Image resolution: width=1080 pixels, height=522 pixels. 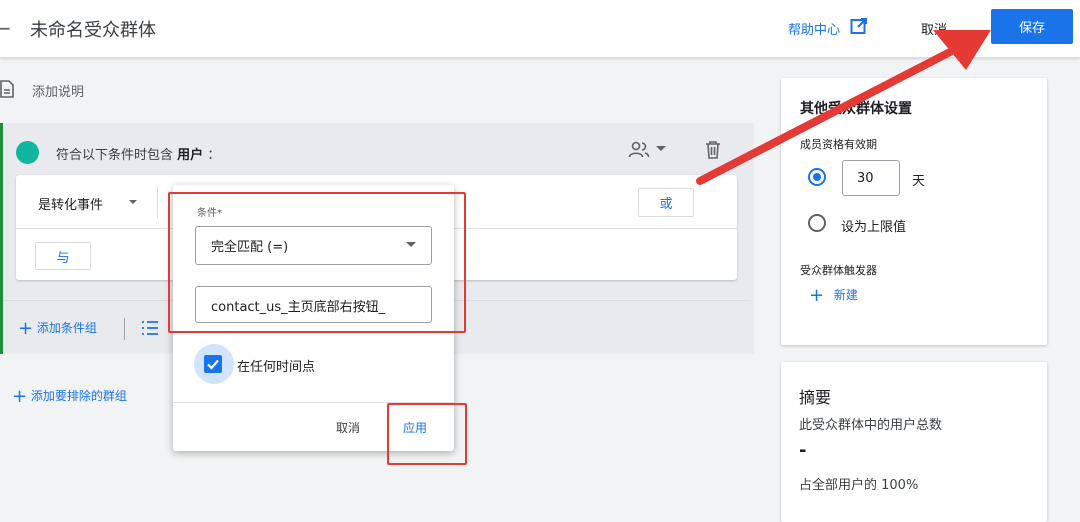 I want to click on annotation-arrow, so click(x=843, y=107).